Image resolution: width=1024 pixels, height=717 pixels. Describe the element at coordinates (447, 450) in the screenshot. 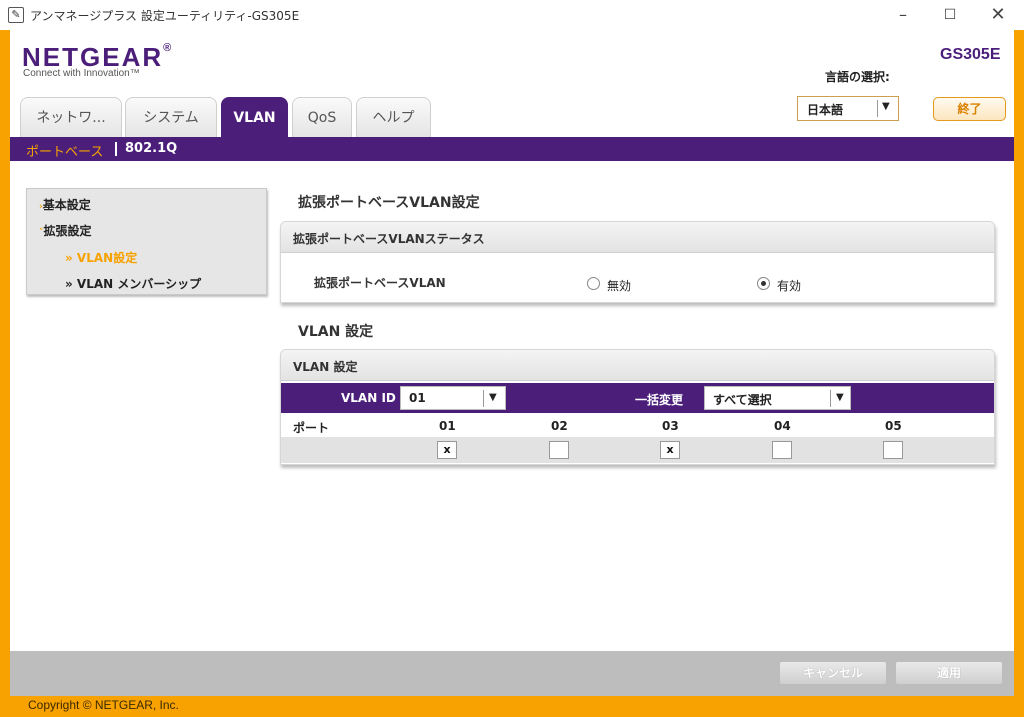

I see `port-01-checkbox: x` at that location.